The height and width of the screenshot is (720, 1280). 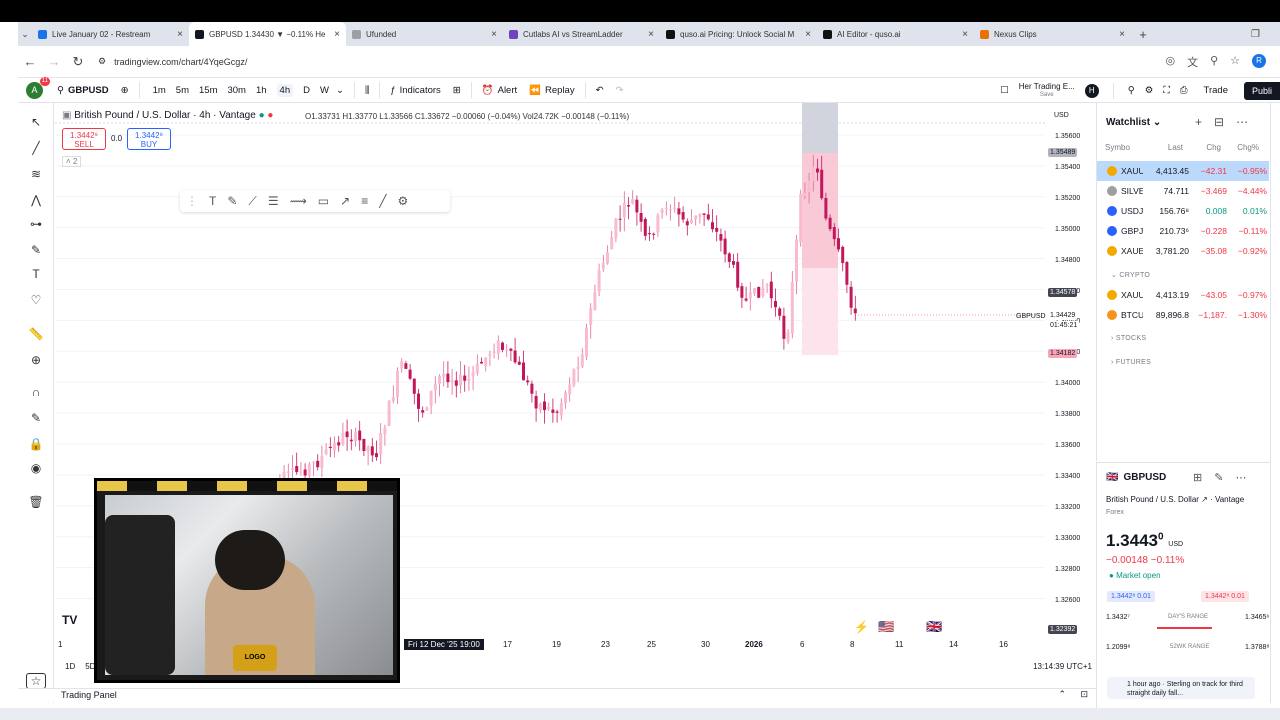 I want to click on buy-button: 1.3442⁹ BUY, so click(x=149, y=139).